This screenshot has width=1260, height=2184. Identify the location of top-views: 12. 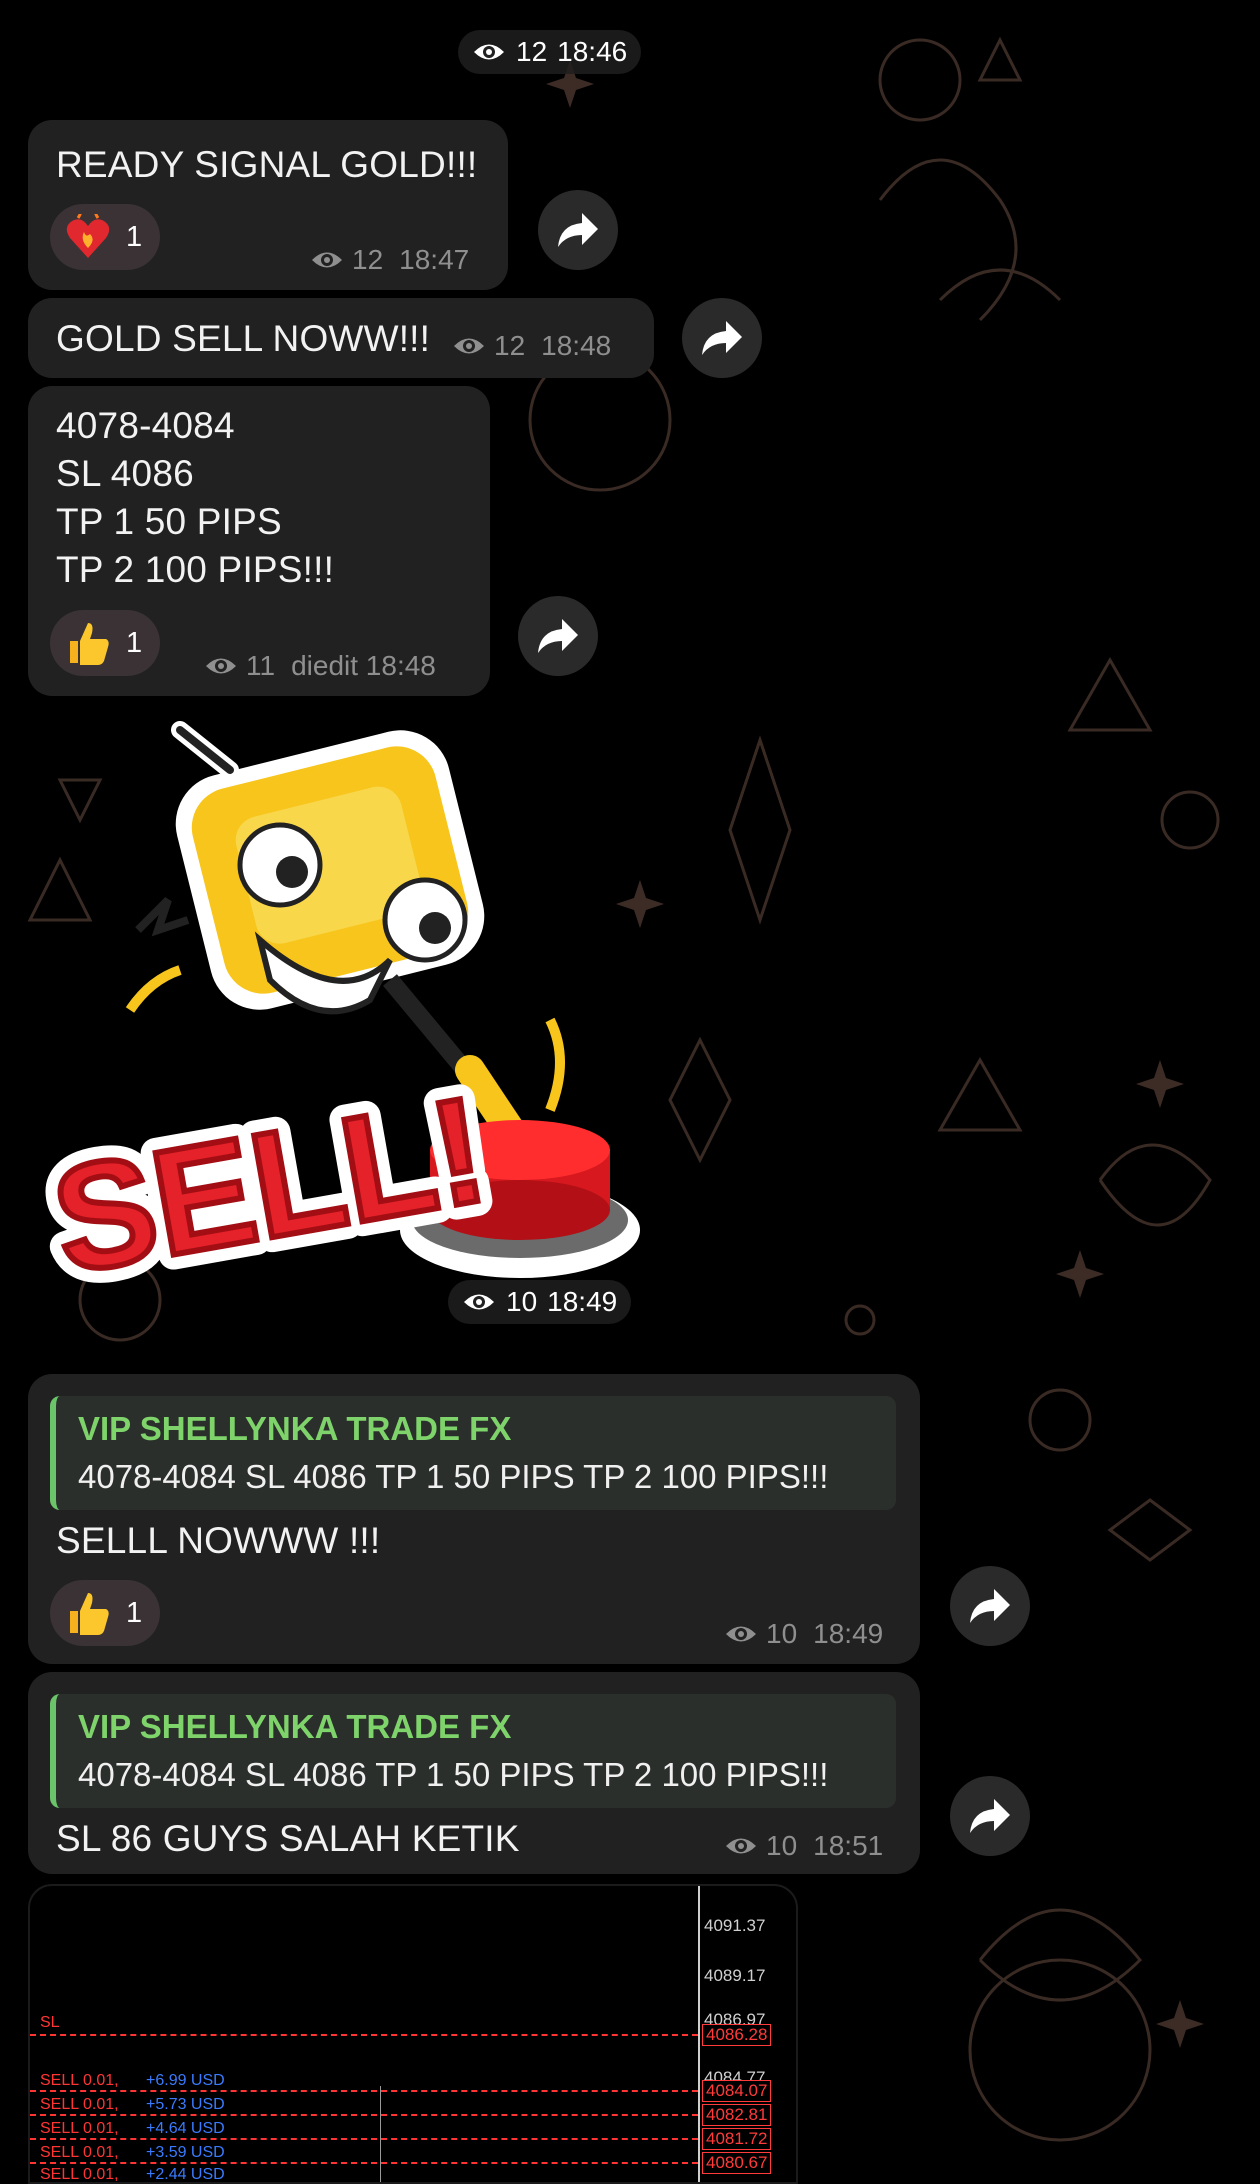
(532, 51).